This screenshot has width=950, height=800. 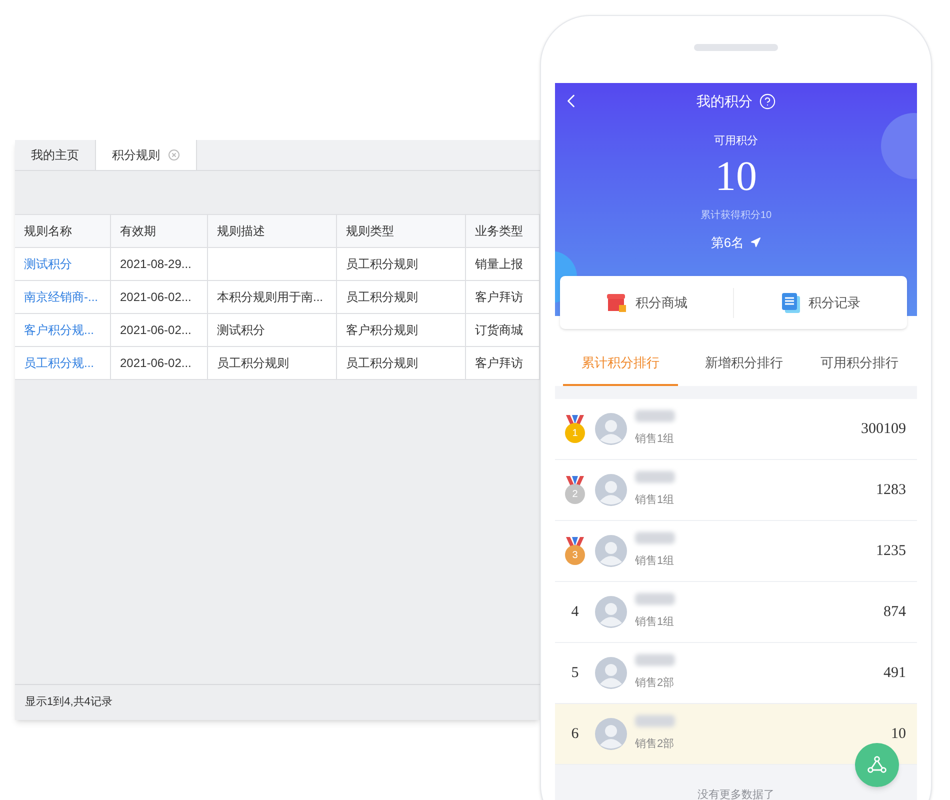 What do you see at coordinates (575, 734) in the screenshot?
I see `rank-number: 6` at bounding box center [575, 734].